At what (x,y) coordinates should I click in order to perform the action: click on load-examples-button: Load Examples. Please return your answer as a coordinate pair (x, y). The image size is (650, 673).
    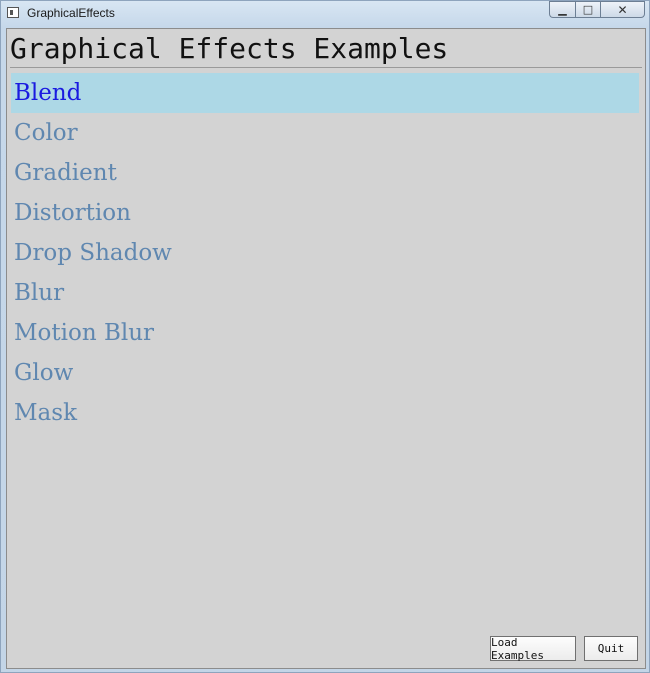
    Looking at the image, I should click on (533, 649).